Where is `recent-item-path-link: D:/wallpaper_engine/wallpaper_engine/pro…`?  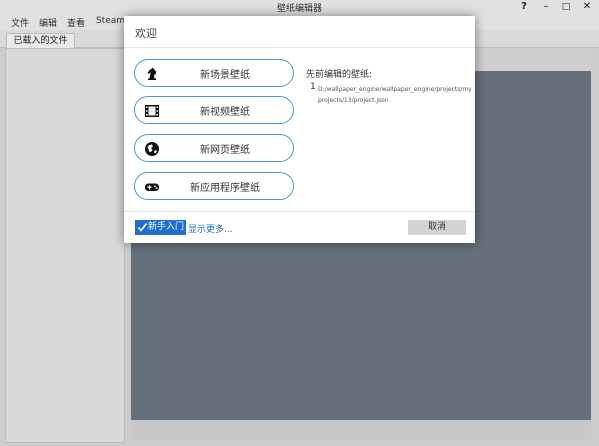 recent-item-path-link: D:/wallpaper_engine/wallpaper_engine/pro… is located at coordinates (396, 95).